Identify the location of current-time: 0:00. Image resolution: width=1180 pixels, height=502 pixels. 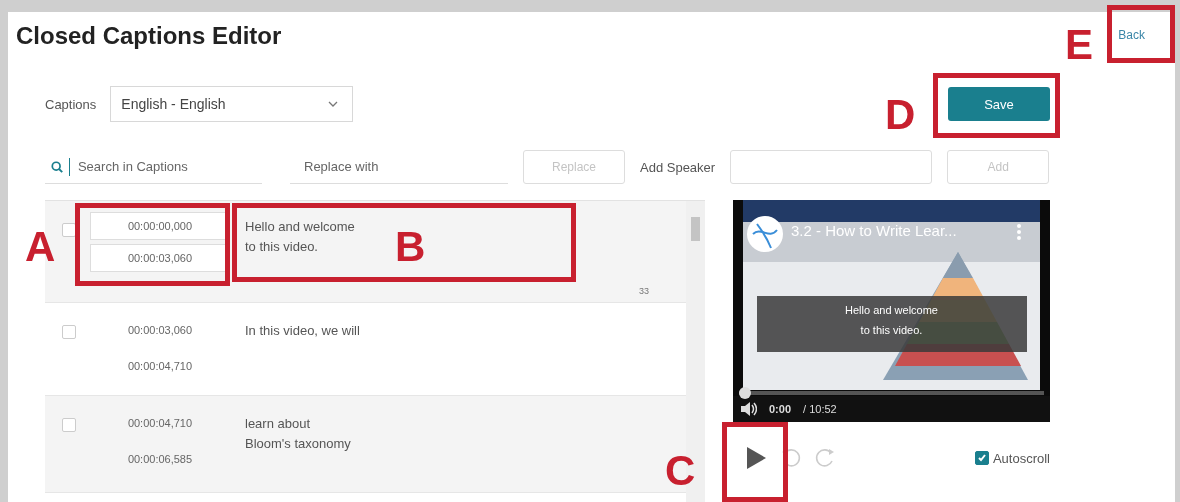
(780, 409).